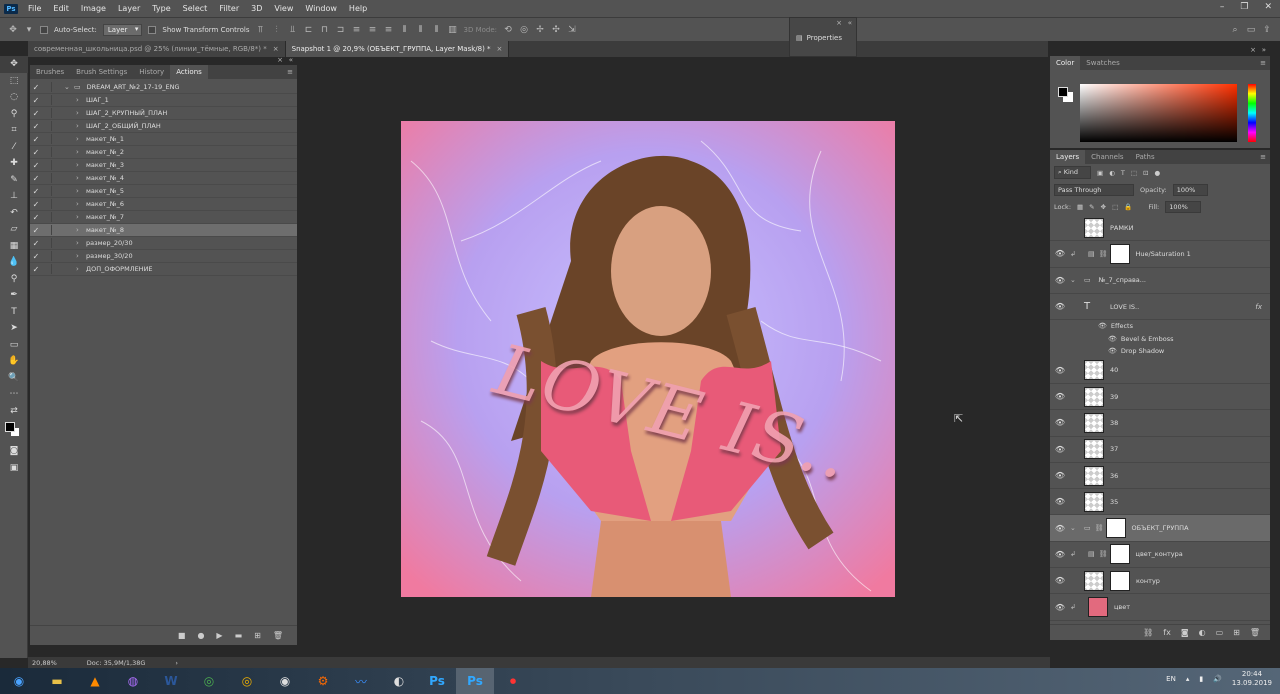 Image resolution: width=1280 pixels, height=694 pixels. What do you see at coordinates (1160, 423) in the screenshot?
I see `layer-row: 👁 38` at bounding box center [1160, 423].